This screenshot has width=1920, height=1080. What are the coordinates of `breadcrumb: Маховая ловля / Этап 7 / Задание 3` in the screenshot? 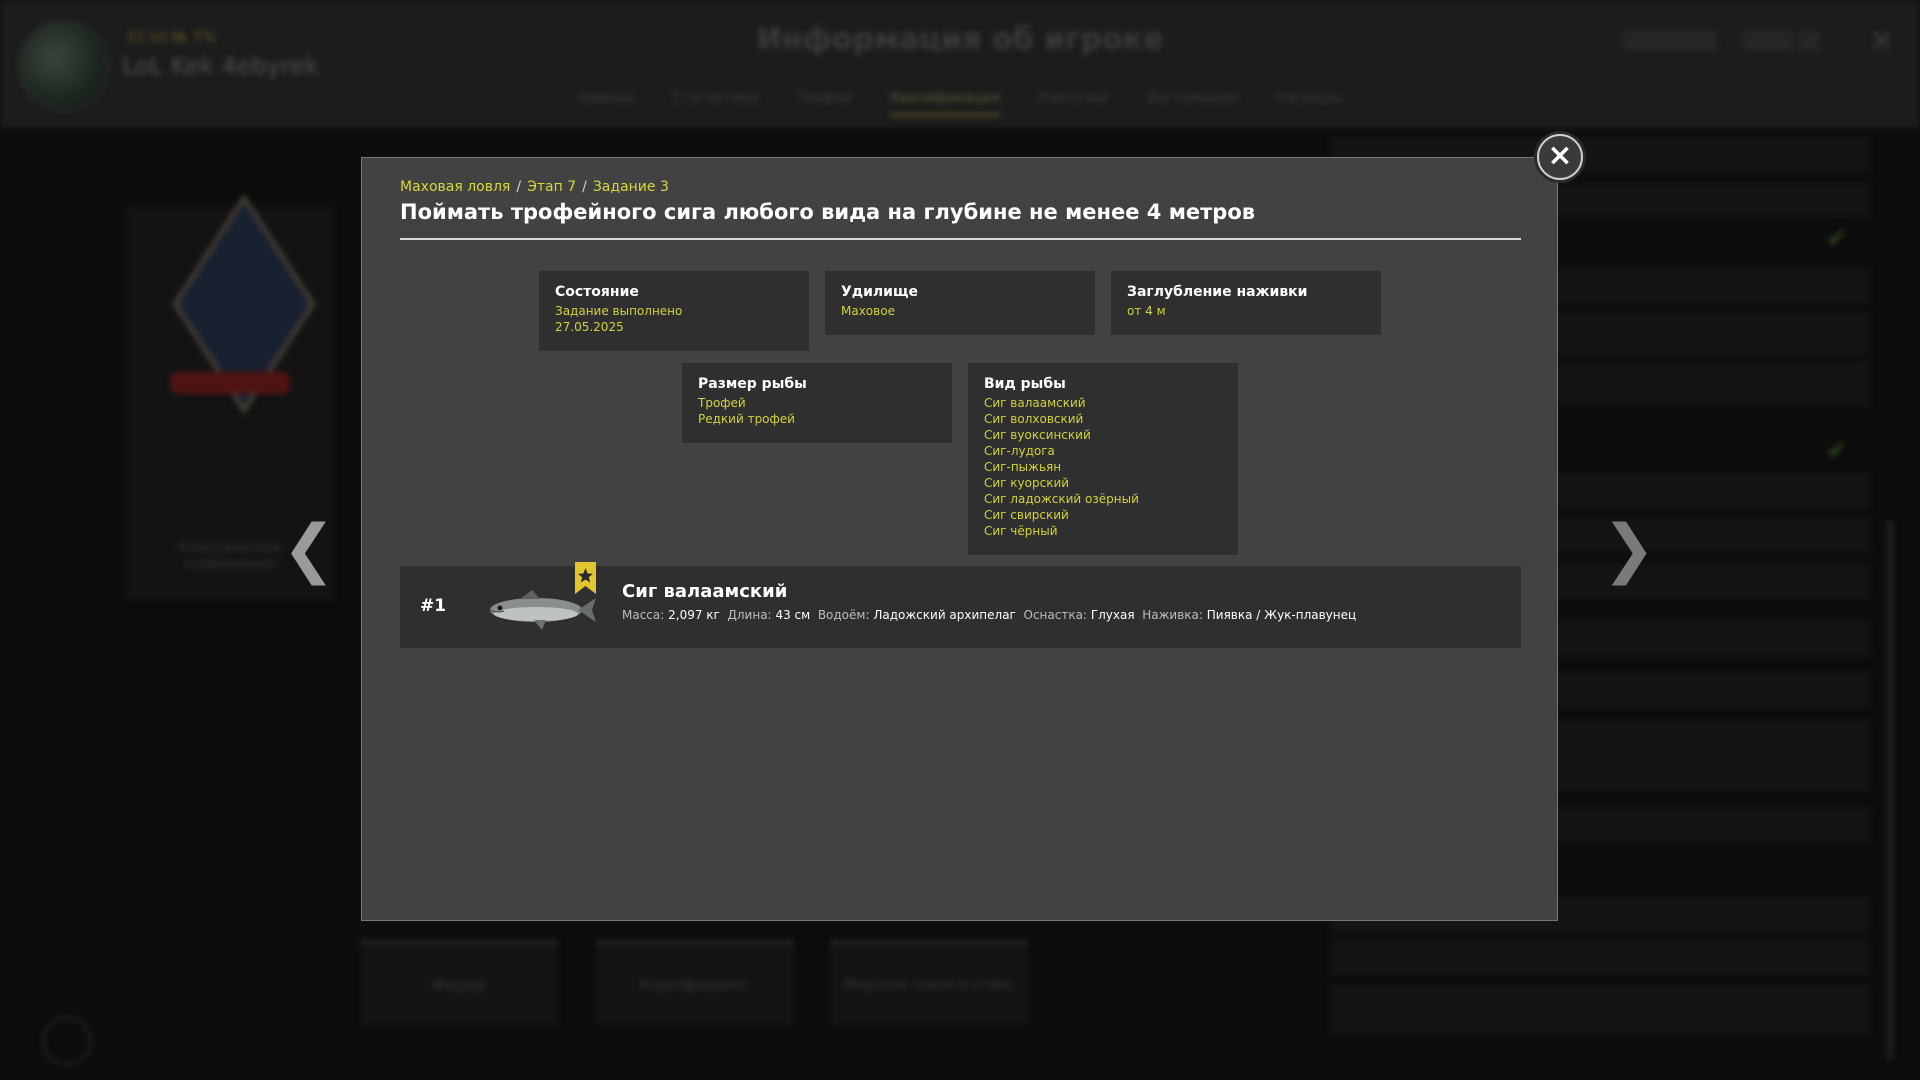 It's located at (534, 187).